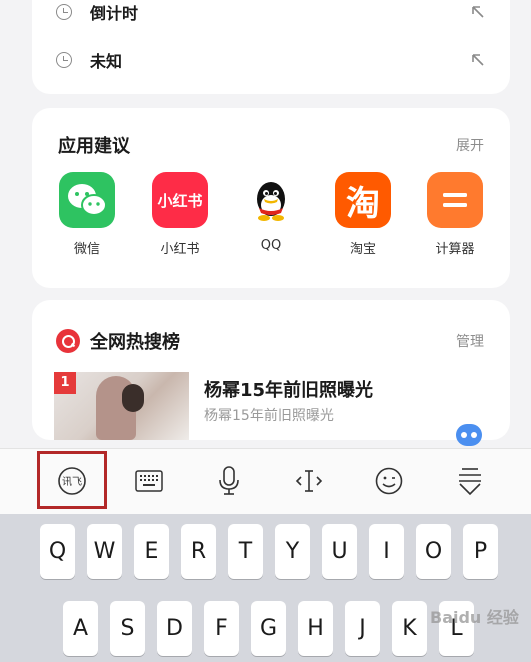 The height and width of the screenshot is (662, 531). Describe the element at coordinates (80, 628) in the screenshot. I see `key-a: A` at that location.